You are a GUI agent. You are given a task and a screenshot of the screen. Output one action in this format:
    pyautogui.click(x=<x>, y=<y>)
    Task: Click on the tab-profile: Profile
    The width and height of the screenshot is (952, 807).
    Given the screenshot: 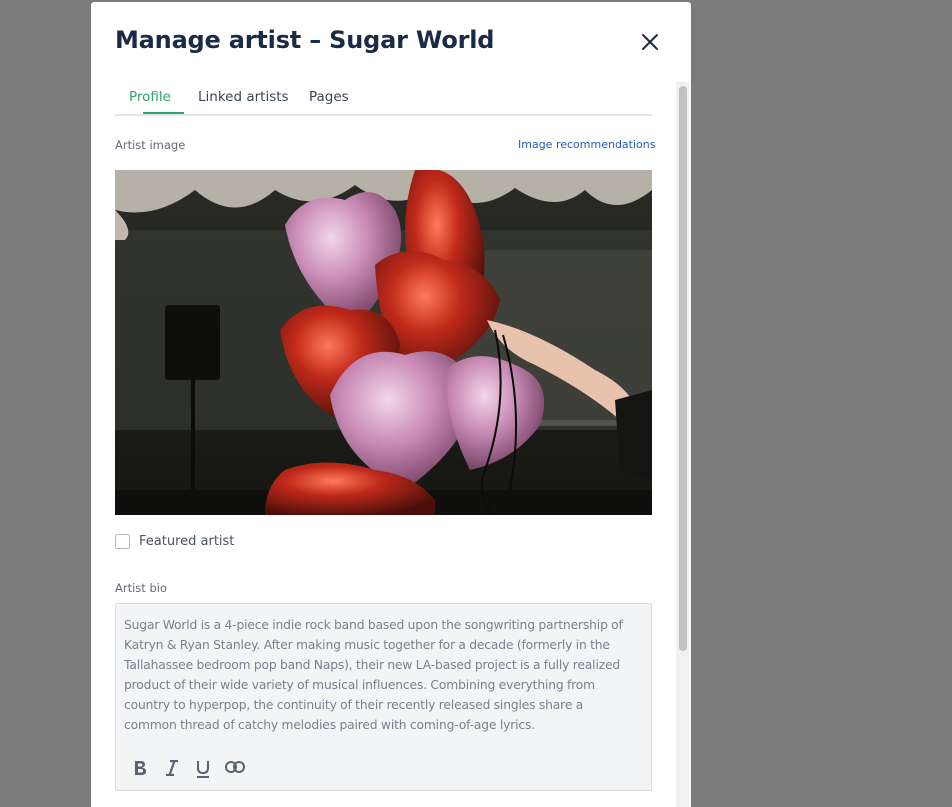 What is the action you would take?
    pyautogui.click(x=150, y=97)
    